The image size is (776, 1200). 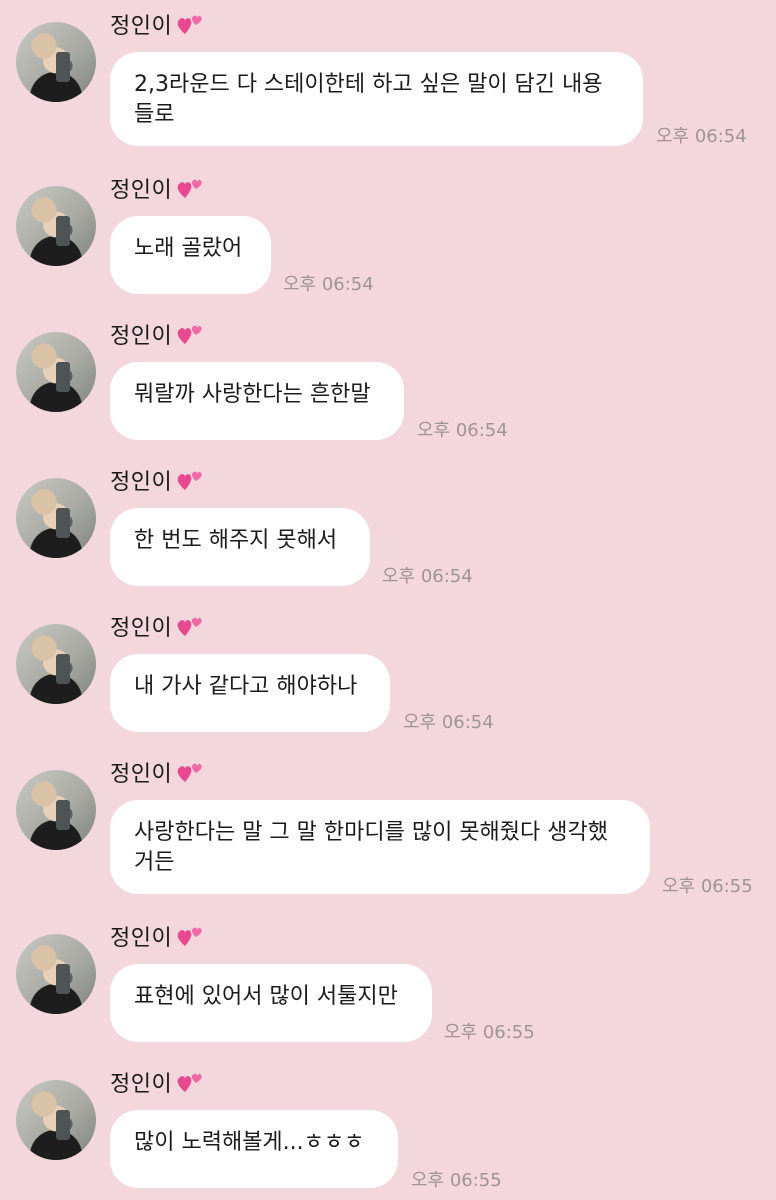 I want to click on message-text: 표현에 있어서 많이 서툴지만, so click(x=266, y=996).